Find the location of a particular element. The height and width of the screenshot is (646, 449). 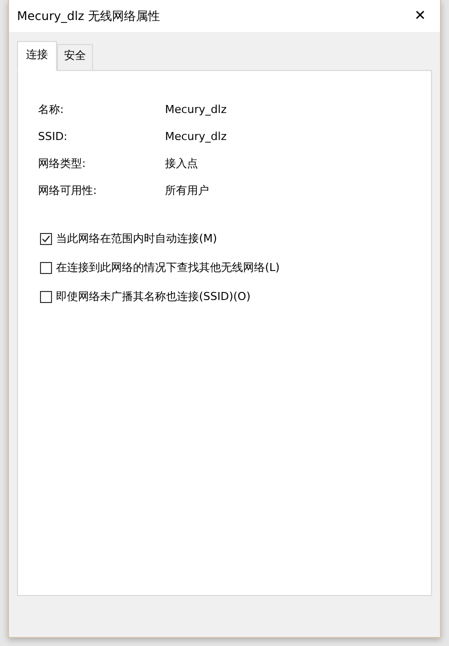

checkbox-label: 在连接到此网络的情况下查找其他无线网络(L) is located at coordinates (168, 268).